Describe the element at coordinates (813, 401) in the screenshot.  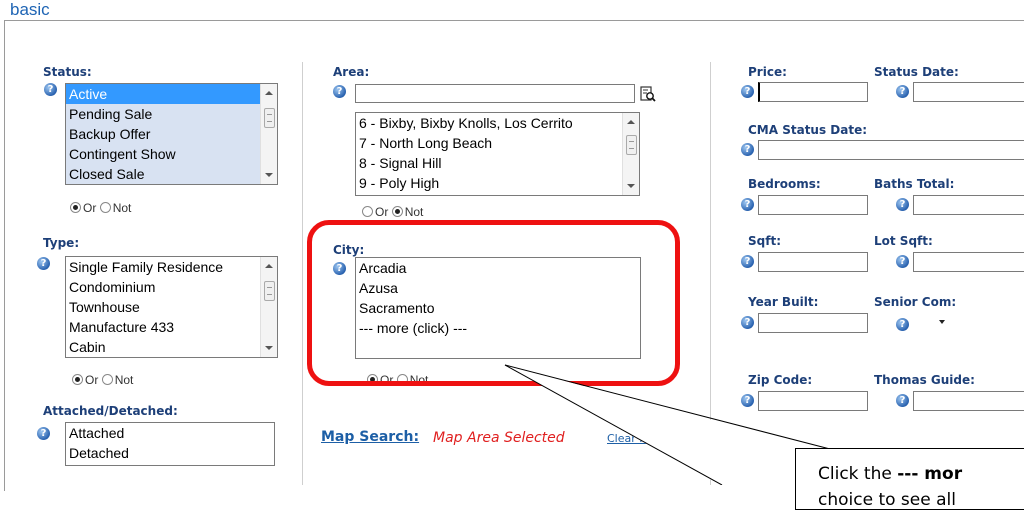
I see `zip-code-input` at that location.